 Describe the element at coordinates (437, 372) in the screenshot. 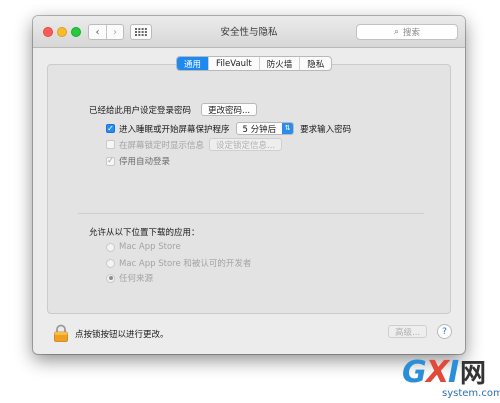

I see `svg-text: X` at that location.